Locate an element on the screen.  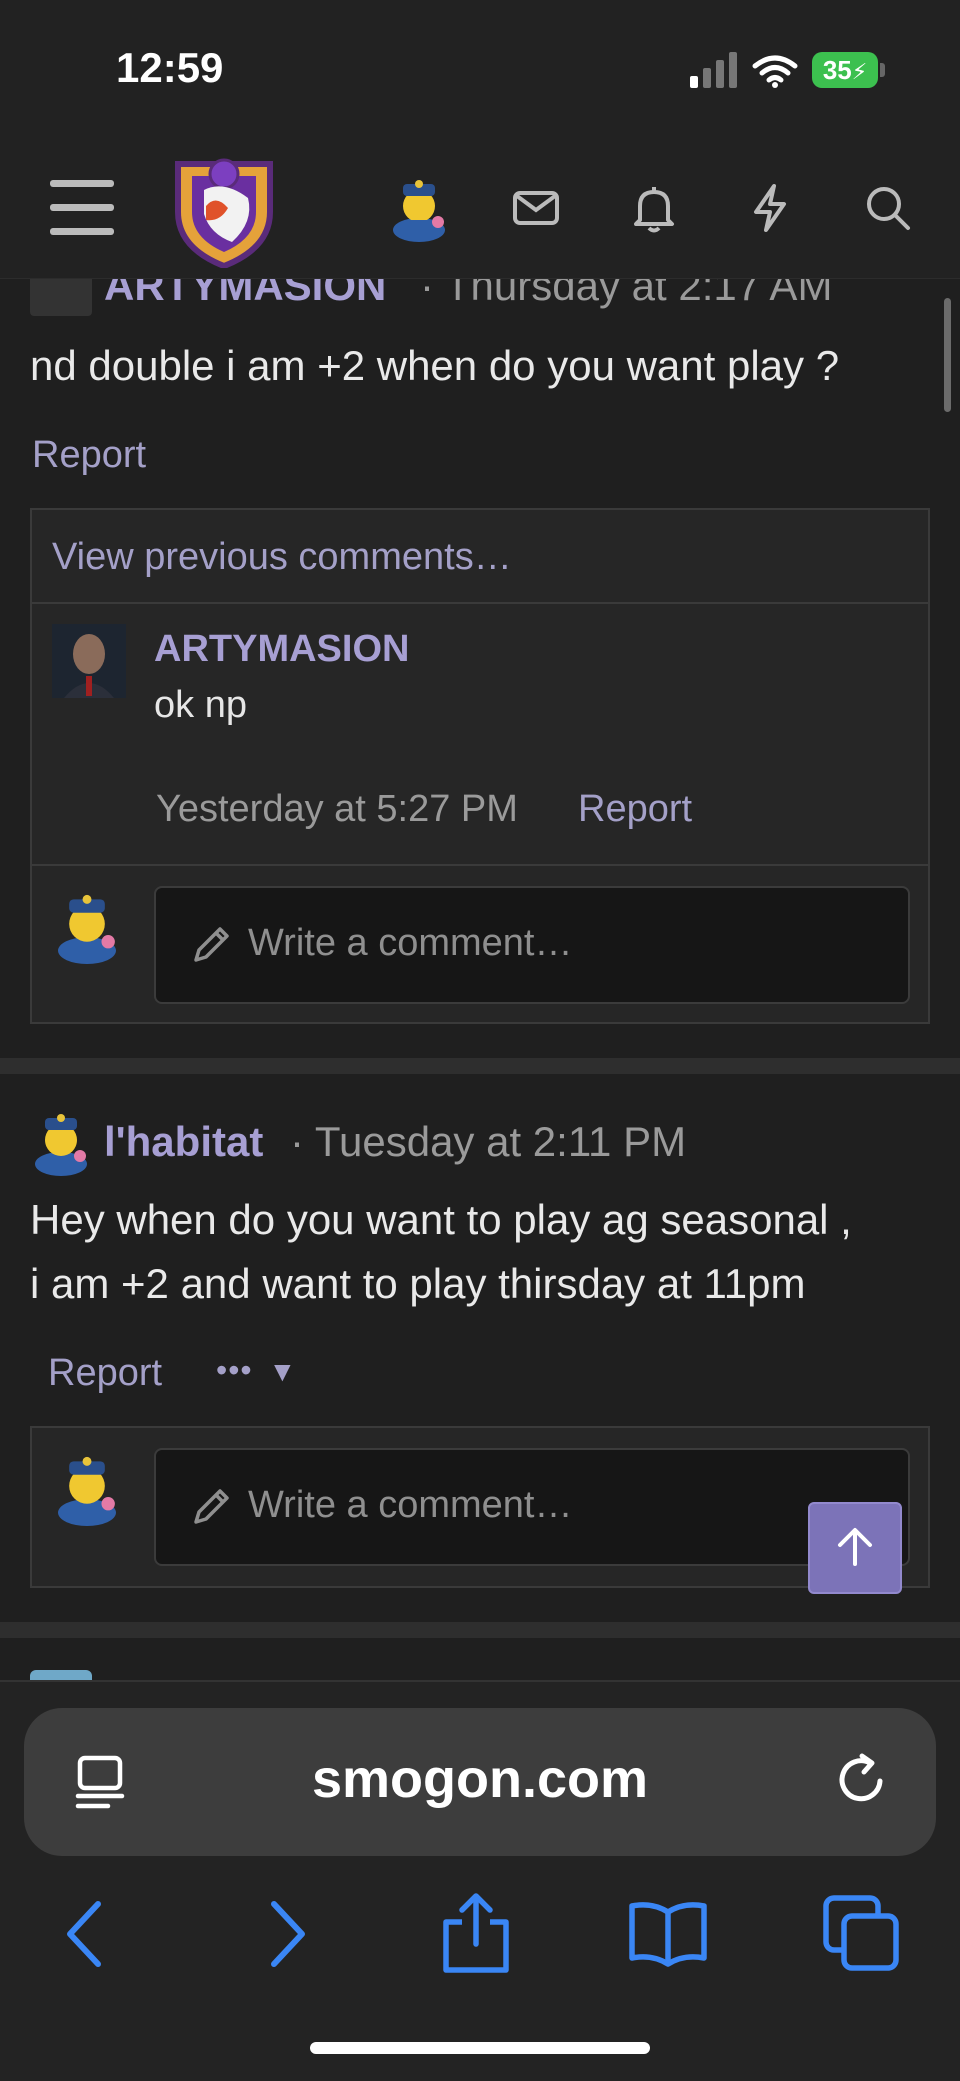
cellular-signal-icon is located at coordinates (714, 70).